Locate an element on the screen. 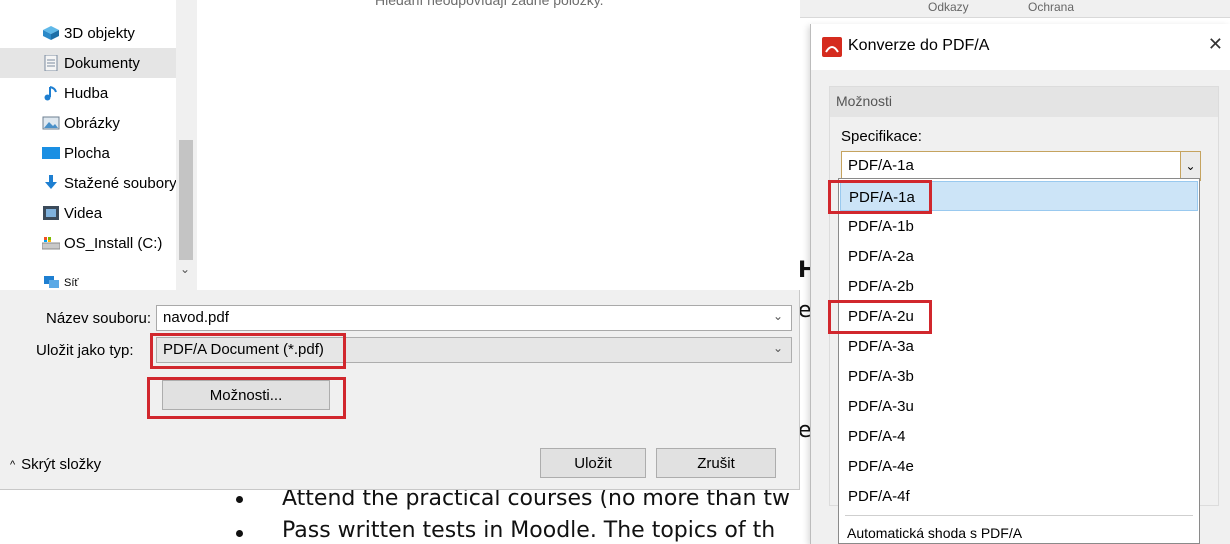 The image size is (1230, 544). filename-label: Název souboru: is located at coordinates (99, 318).